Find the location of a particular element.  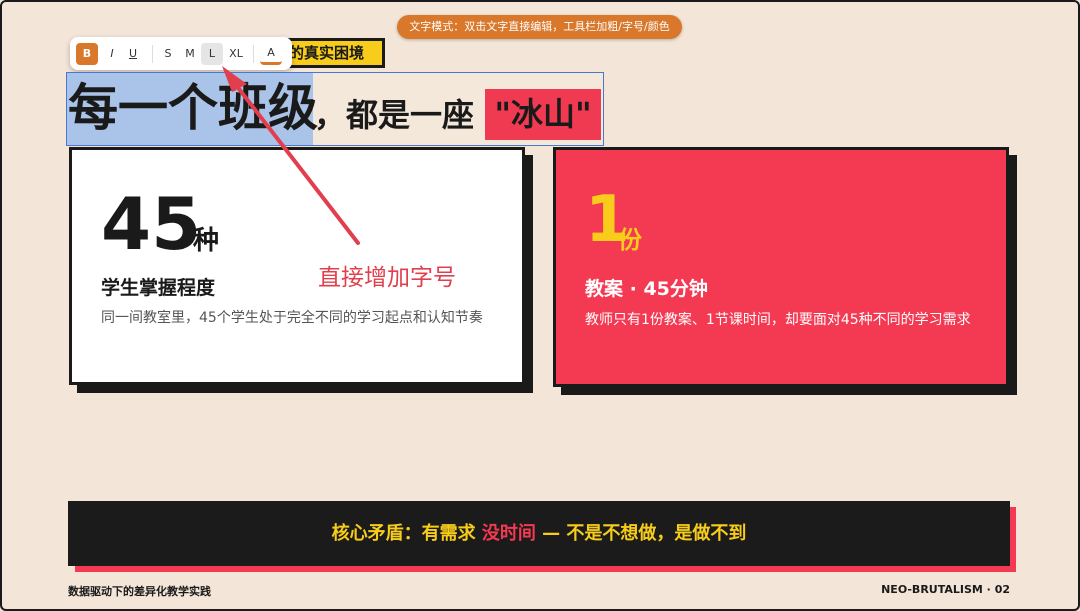

mode-hint-pill: 文字模式：双击文字直接编辑，工具栏加粗/字号/颜色 is located at coordinates (539, 27).